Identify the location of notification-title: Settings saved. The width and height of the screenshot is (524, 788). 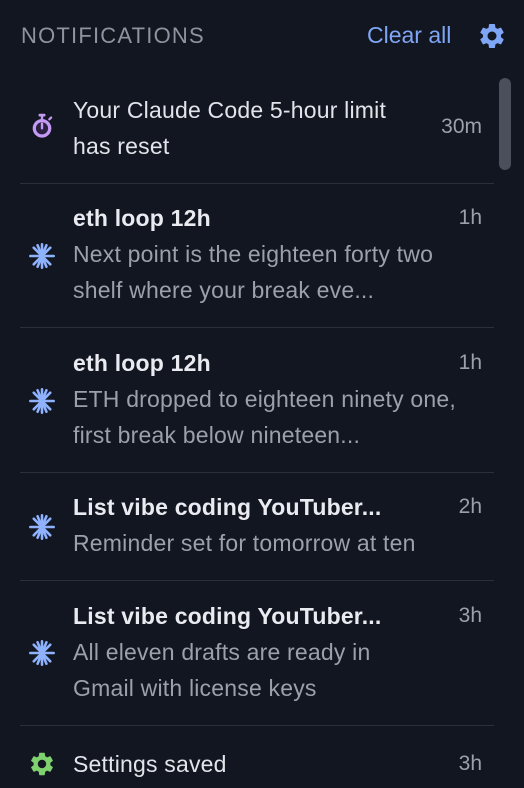
(150, 764).